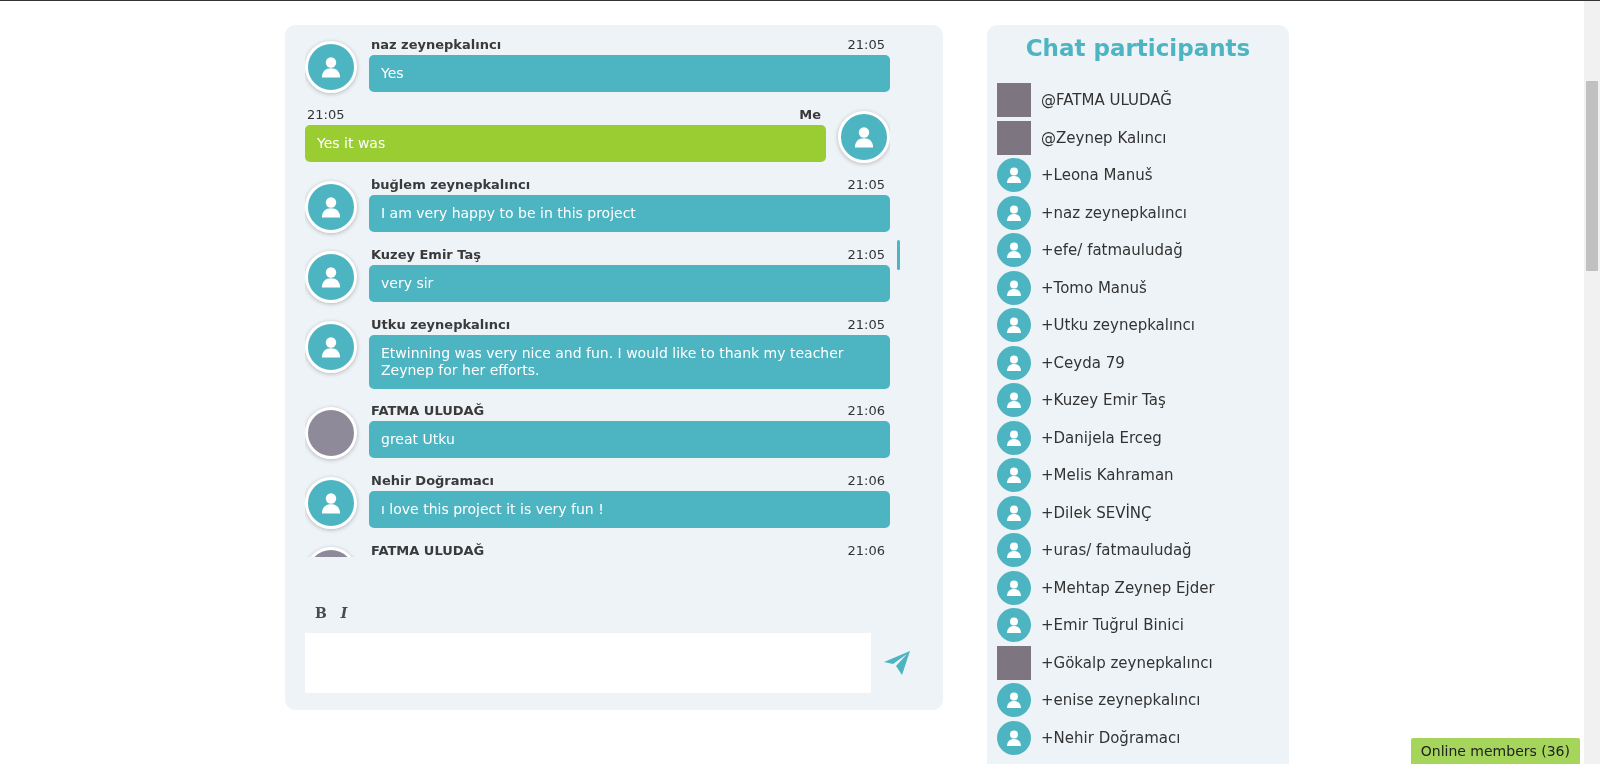  I want to click on panel-title: Chat participants, so click(1138, 48).